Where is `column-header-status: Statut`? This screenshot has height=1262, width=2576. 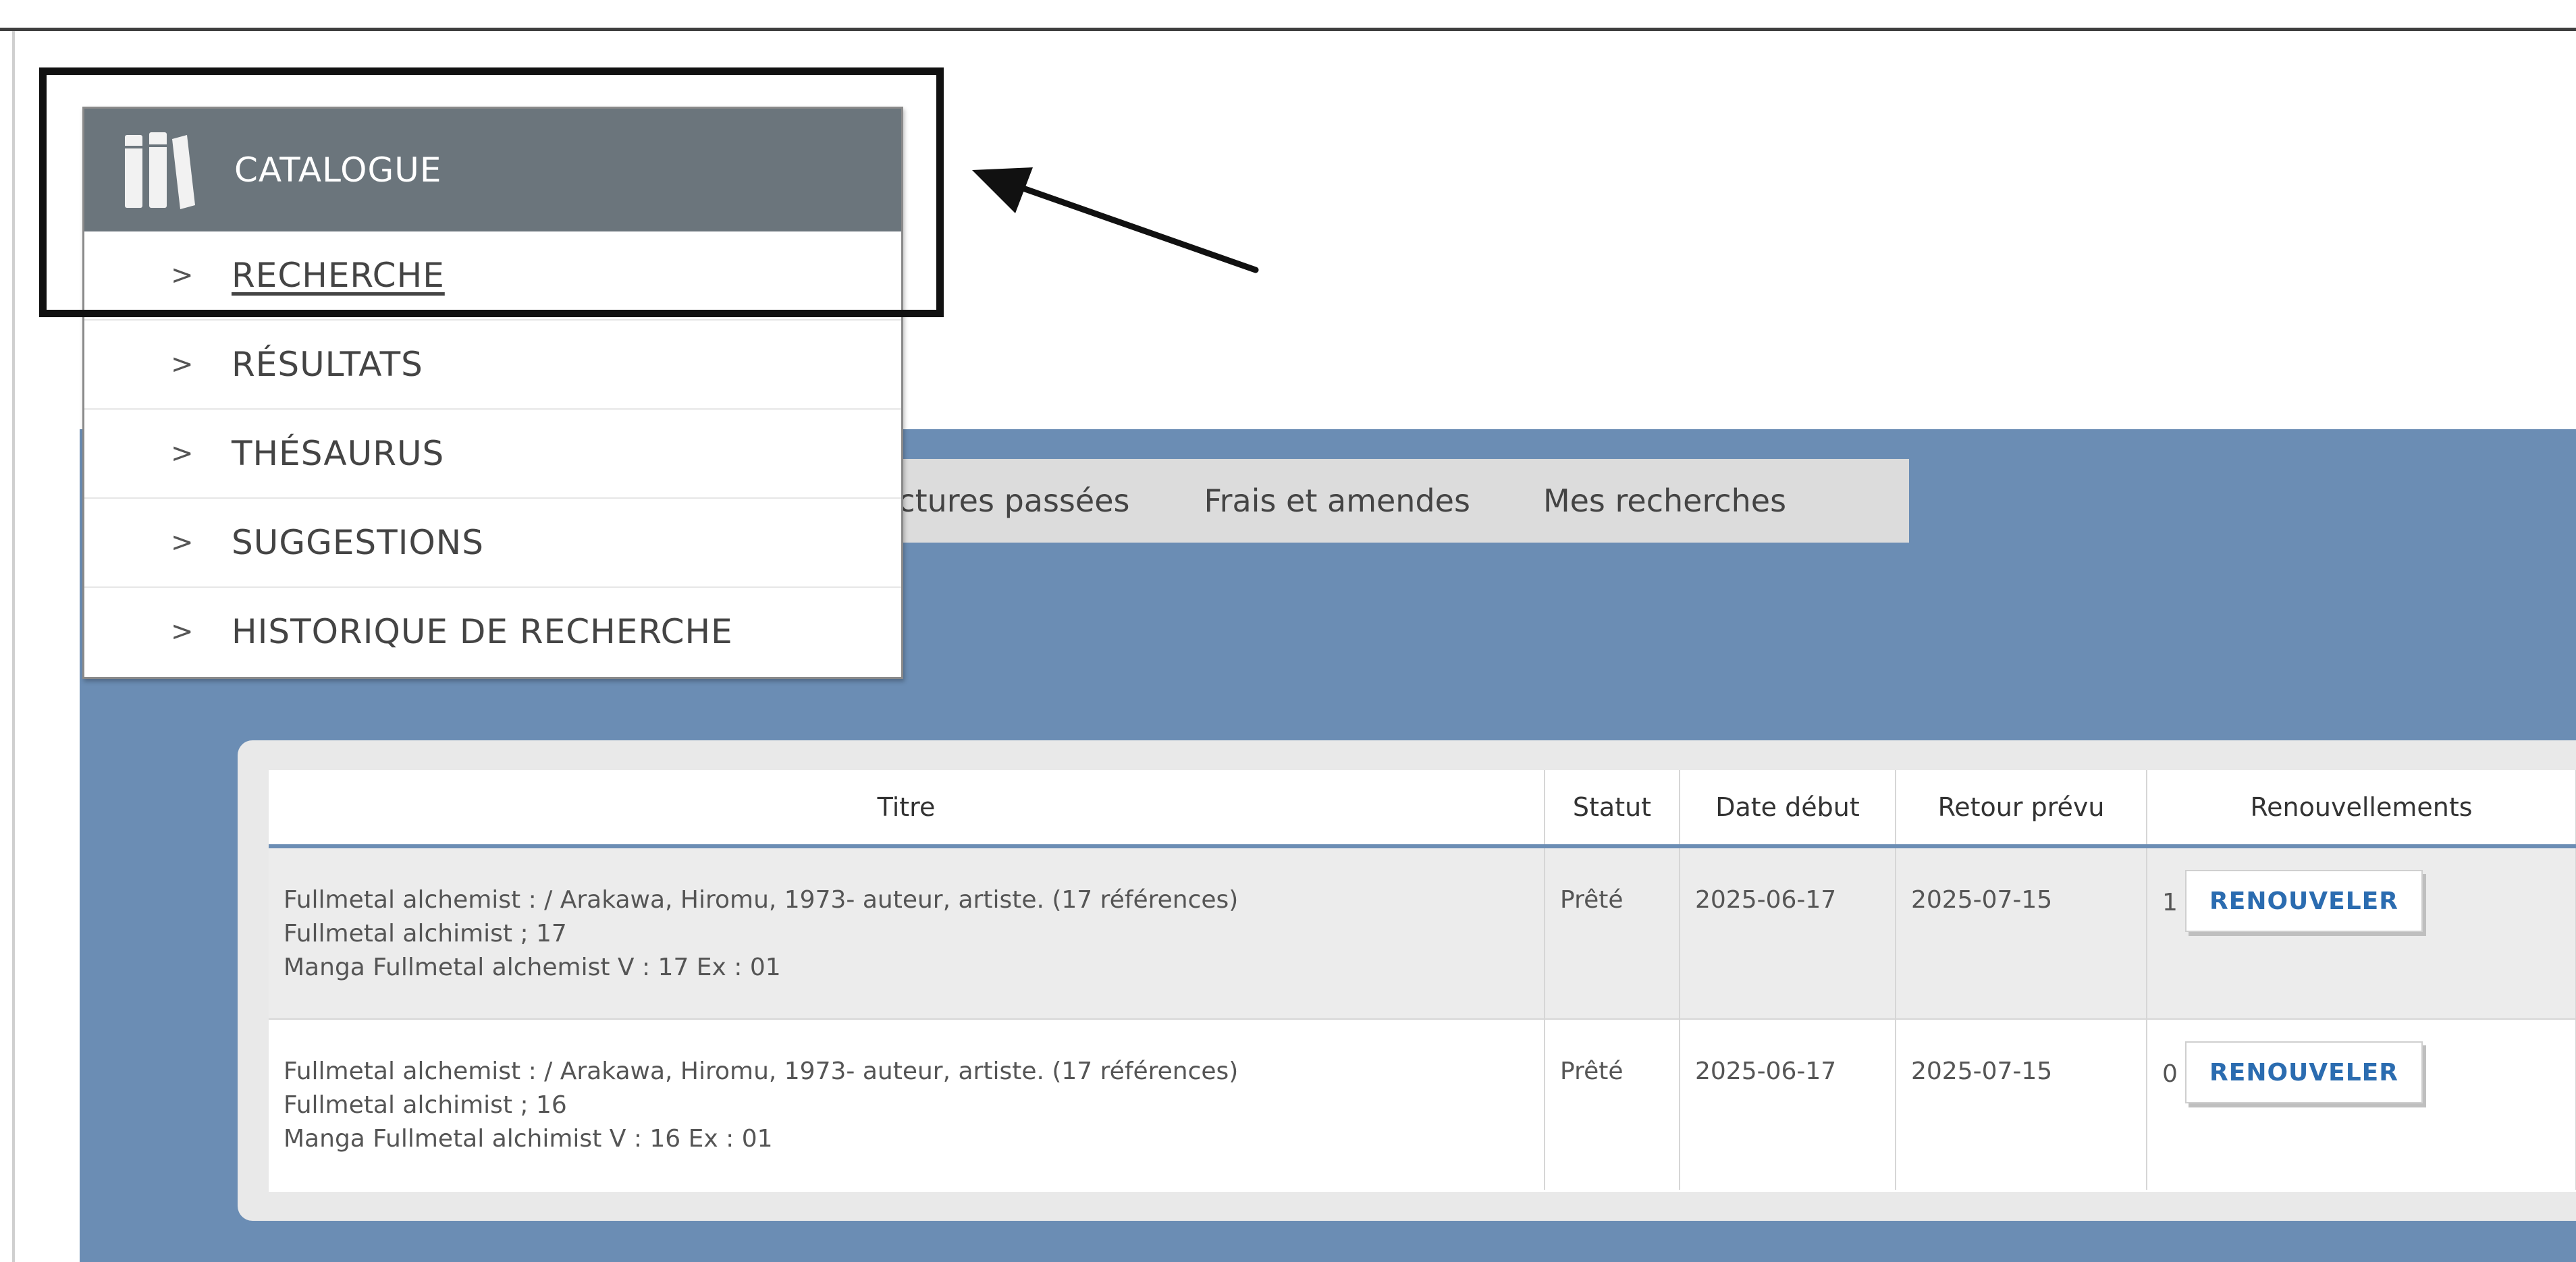 column-header-status: Statut is located at coordinates (1612, 809).